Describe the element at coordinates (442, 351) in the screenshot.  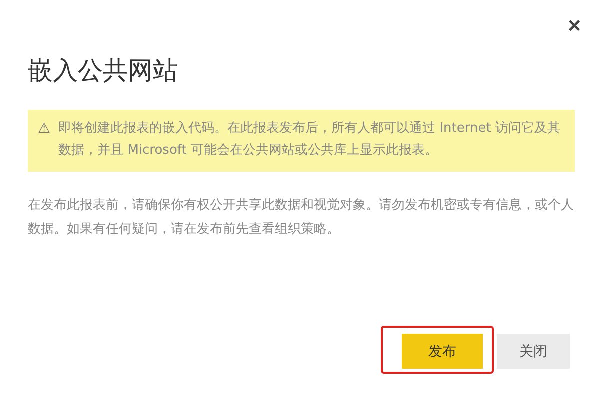
I see `publish-button: 发布` at that location.